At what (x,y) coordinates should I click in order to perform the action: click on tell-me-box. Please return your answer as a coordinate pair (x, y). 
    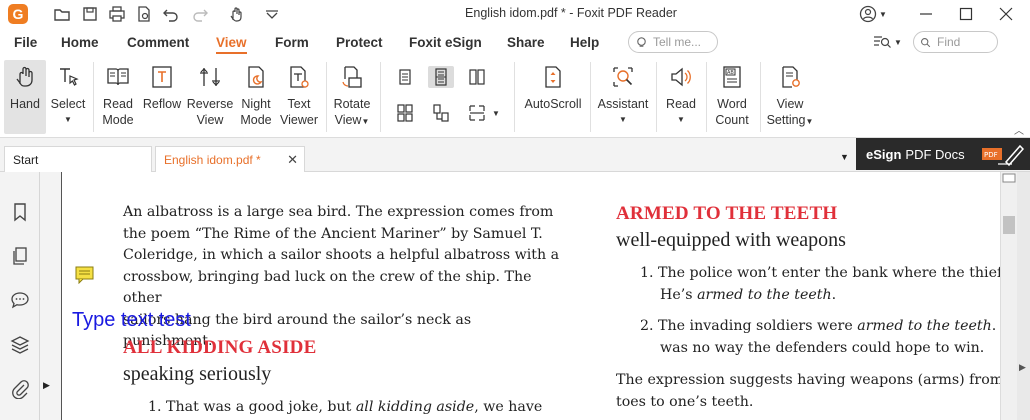
    Looking at the image, I should click on (673, 42).